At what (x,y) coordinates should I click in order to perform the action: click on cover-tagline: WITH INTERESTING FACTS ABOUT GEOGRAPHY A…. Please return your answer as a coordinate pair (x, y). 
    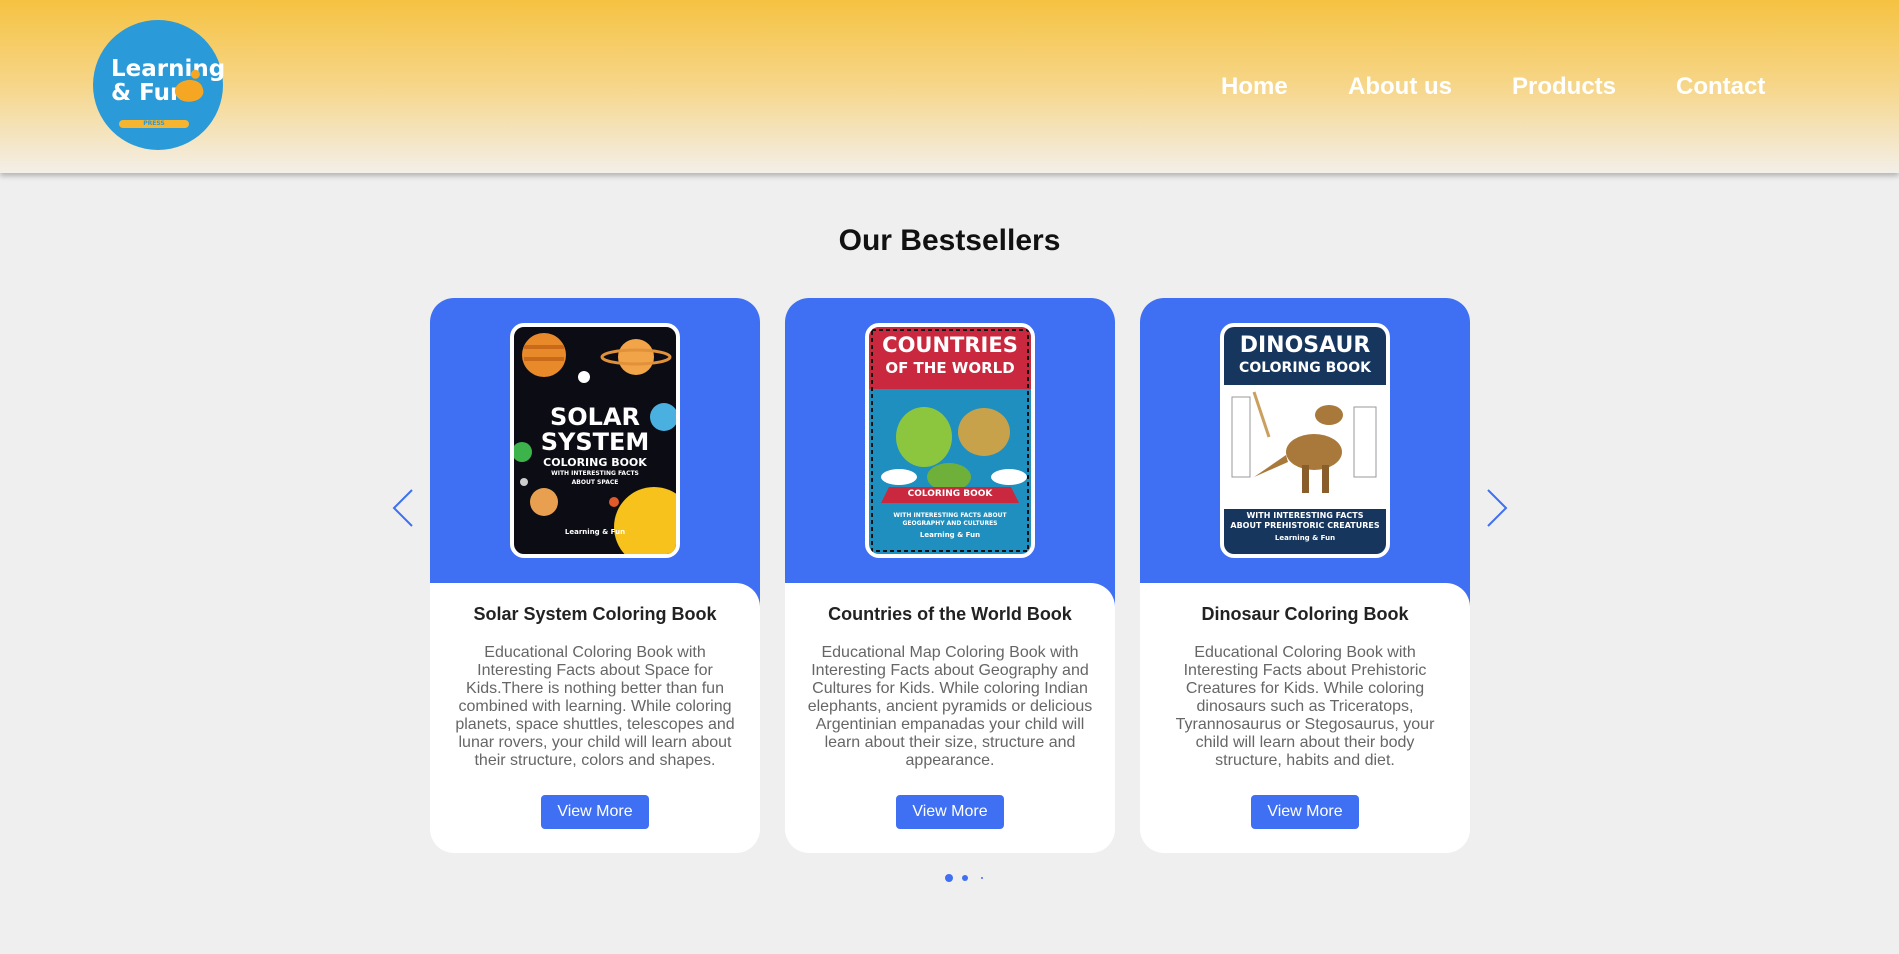
    Looking at the image, I should click on (950, 519).